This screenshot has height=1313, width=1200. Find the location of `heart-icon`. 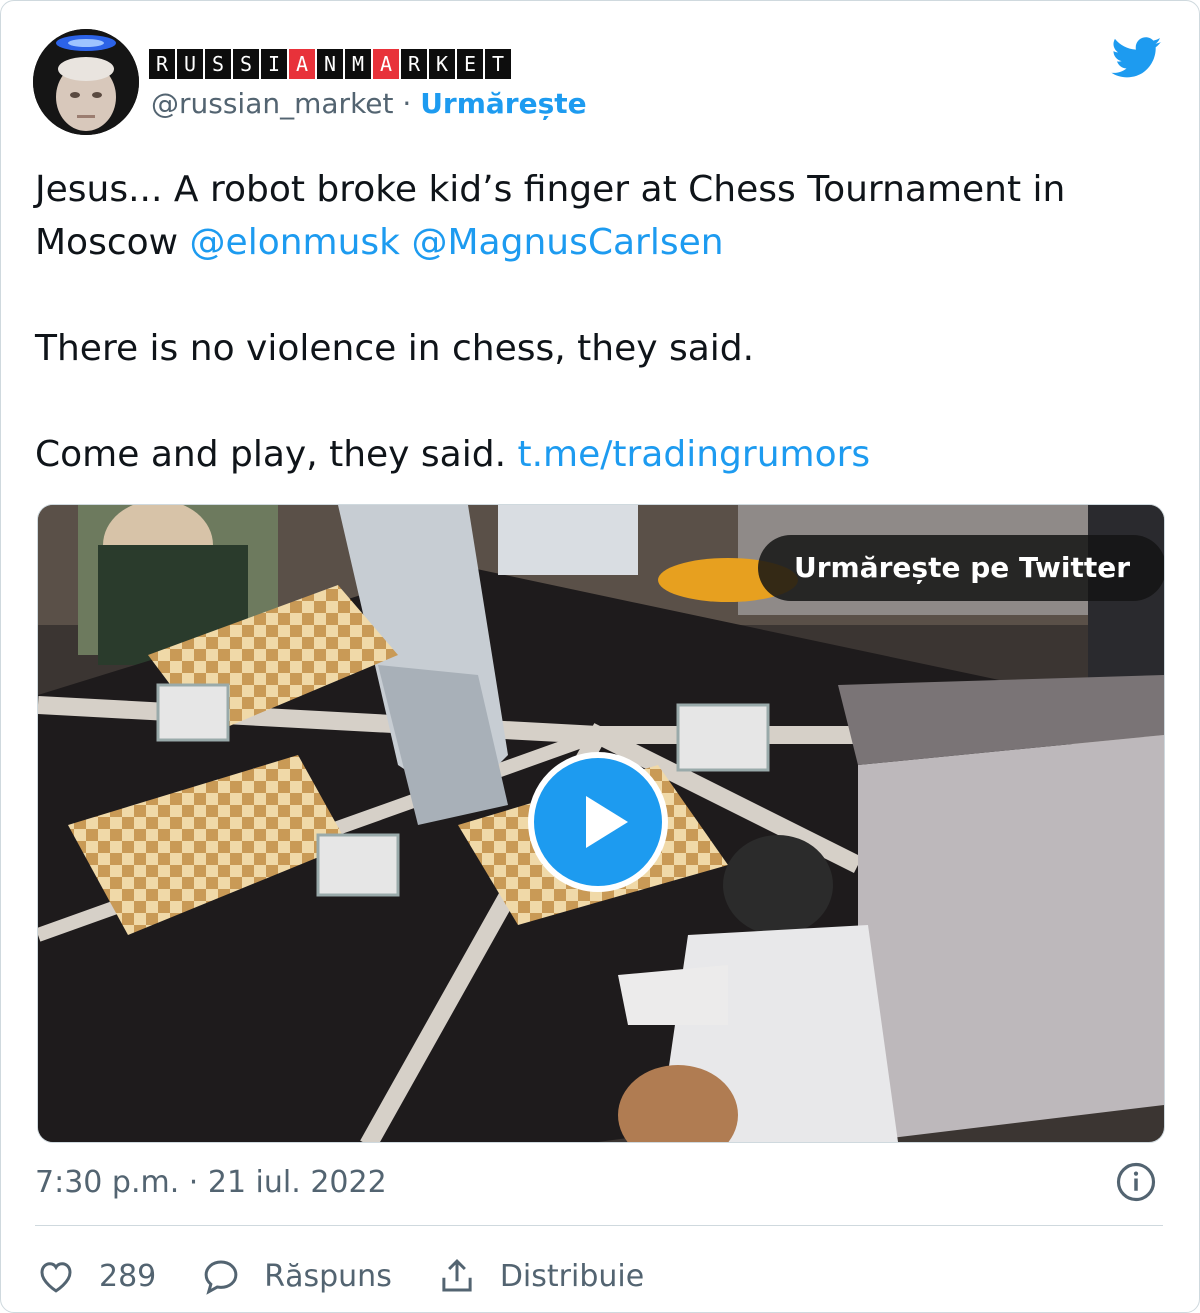

heart-icon is located at coordinates (56, 1277).